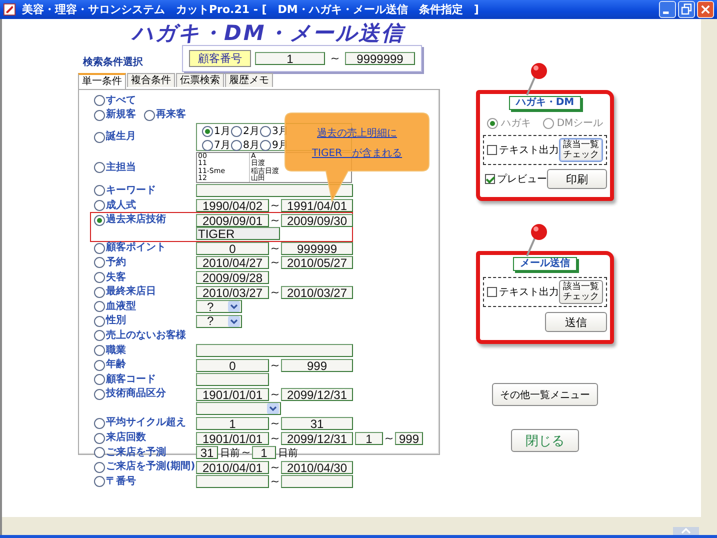 The image size is (717, 538). What do you see at coordinates (317, 205) in the screenshot?
I see `input-field: 1991/04/01` at bounding box center [317, 205].